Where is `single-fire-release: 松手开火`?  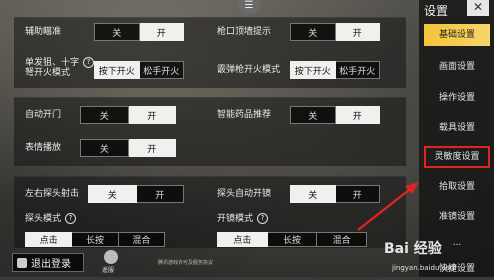 single-fire-release: 松手开火 is located at coordinates (161, 70).